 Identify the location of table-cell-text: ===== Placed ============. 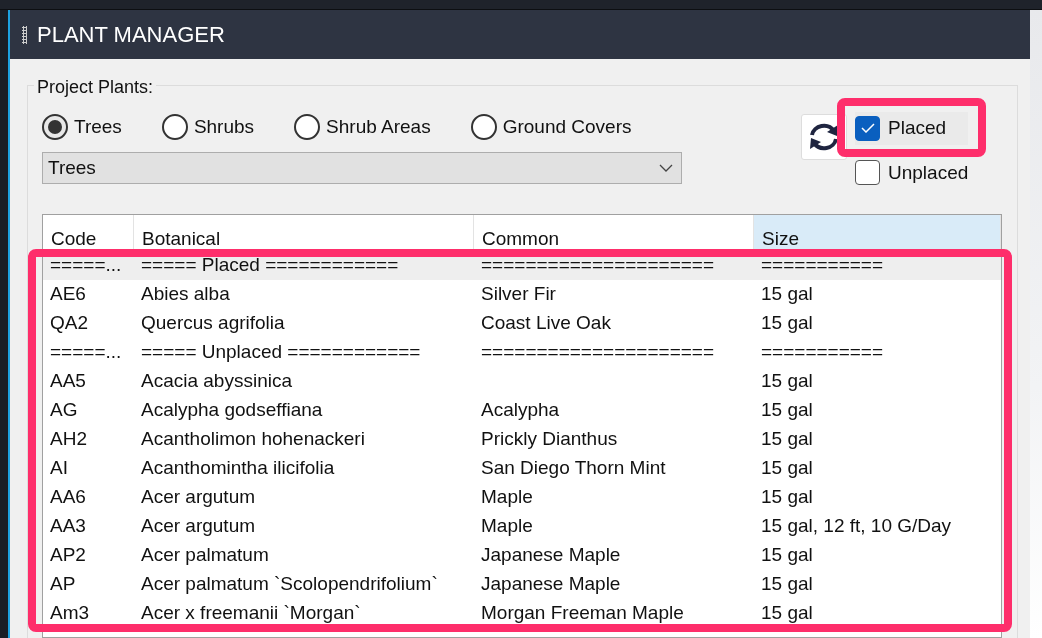
(270, 265).